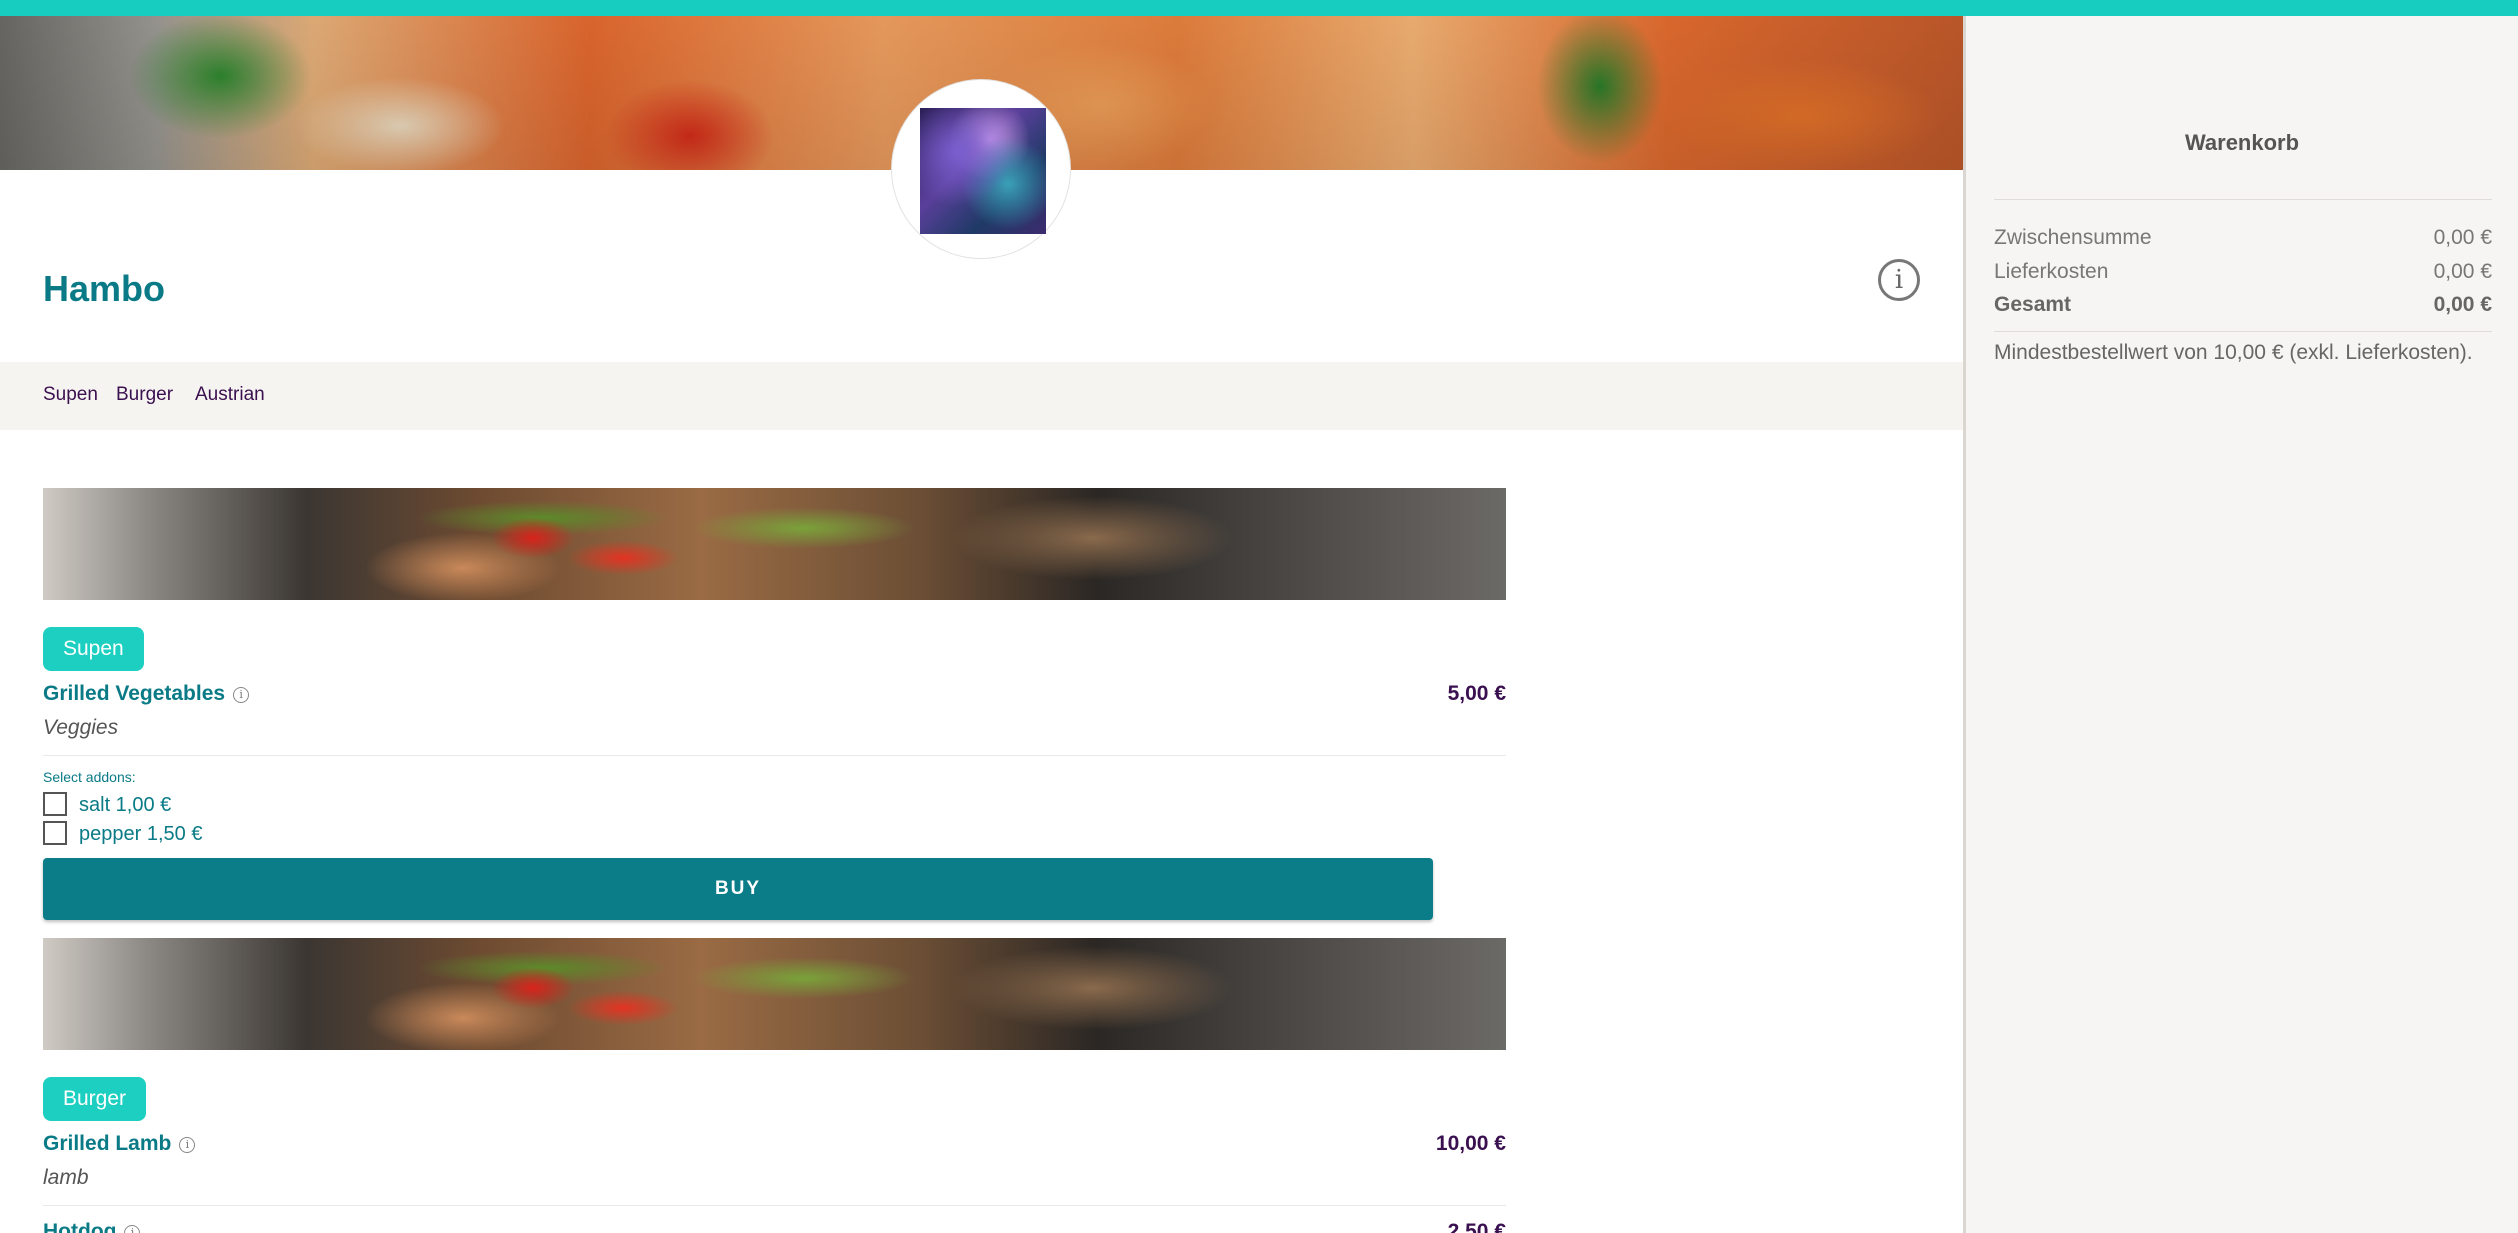 This screenshot has width=2518, height=1233. Describe the element at coordinates (125, 805) in the screenshot. I see `addon-salt-label: salt 1,00 €` at that location.